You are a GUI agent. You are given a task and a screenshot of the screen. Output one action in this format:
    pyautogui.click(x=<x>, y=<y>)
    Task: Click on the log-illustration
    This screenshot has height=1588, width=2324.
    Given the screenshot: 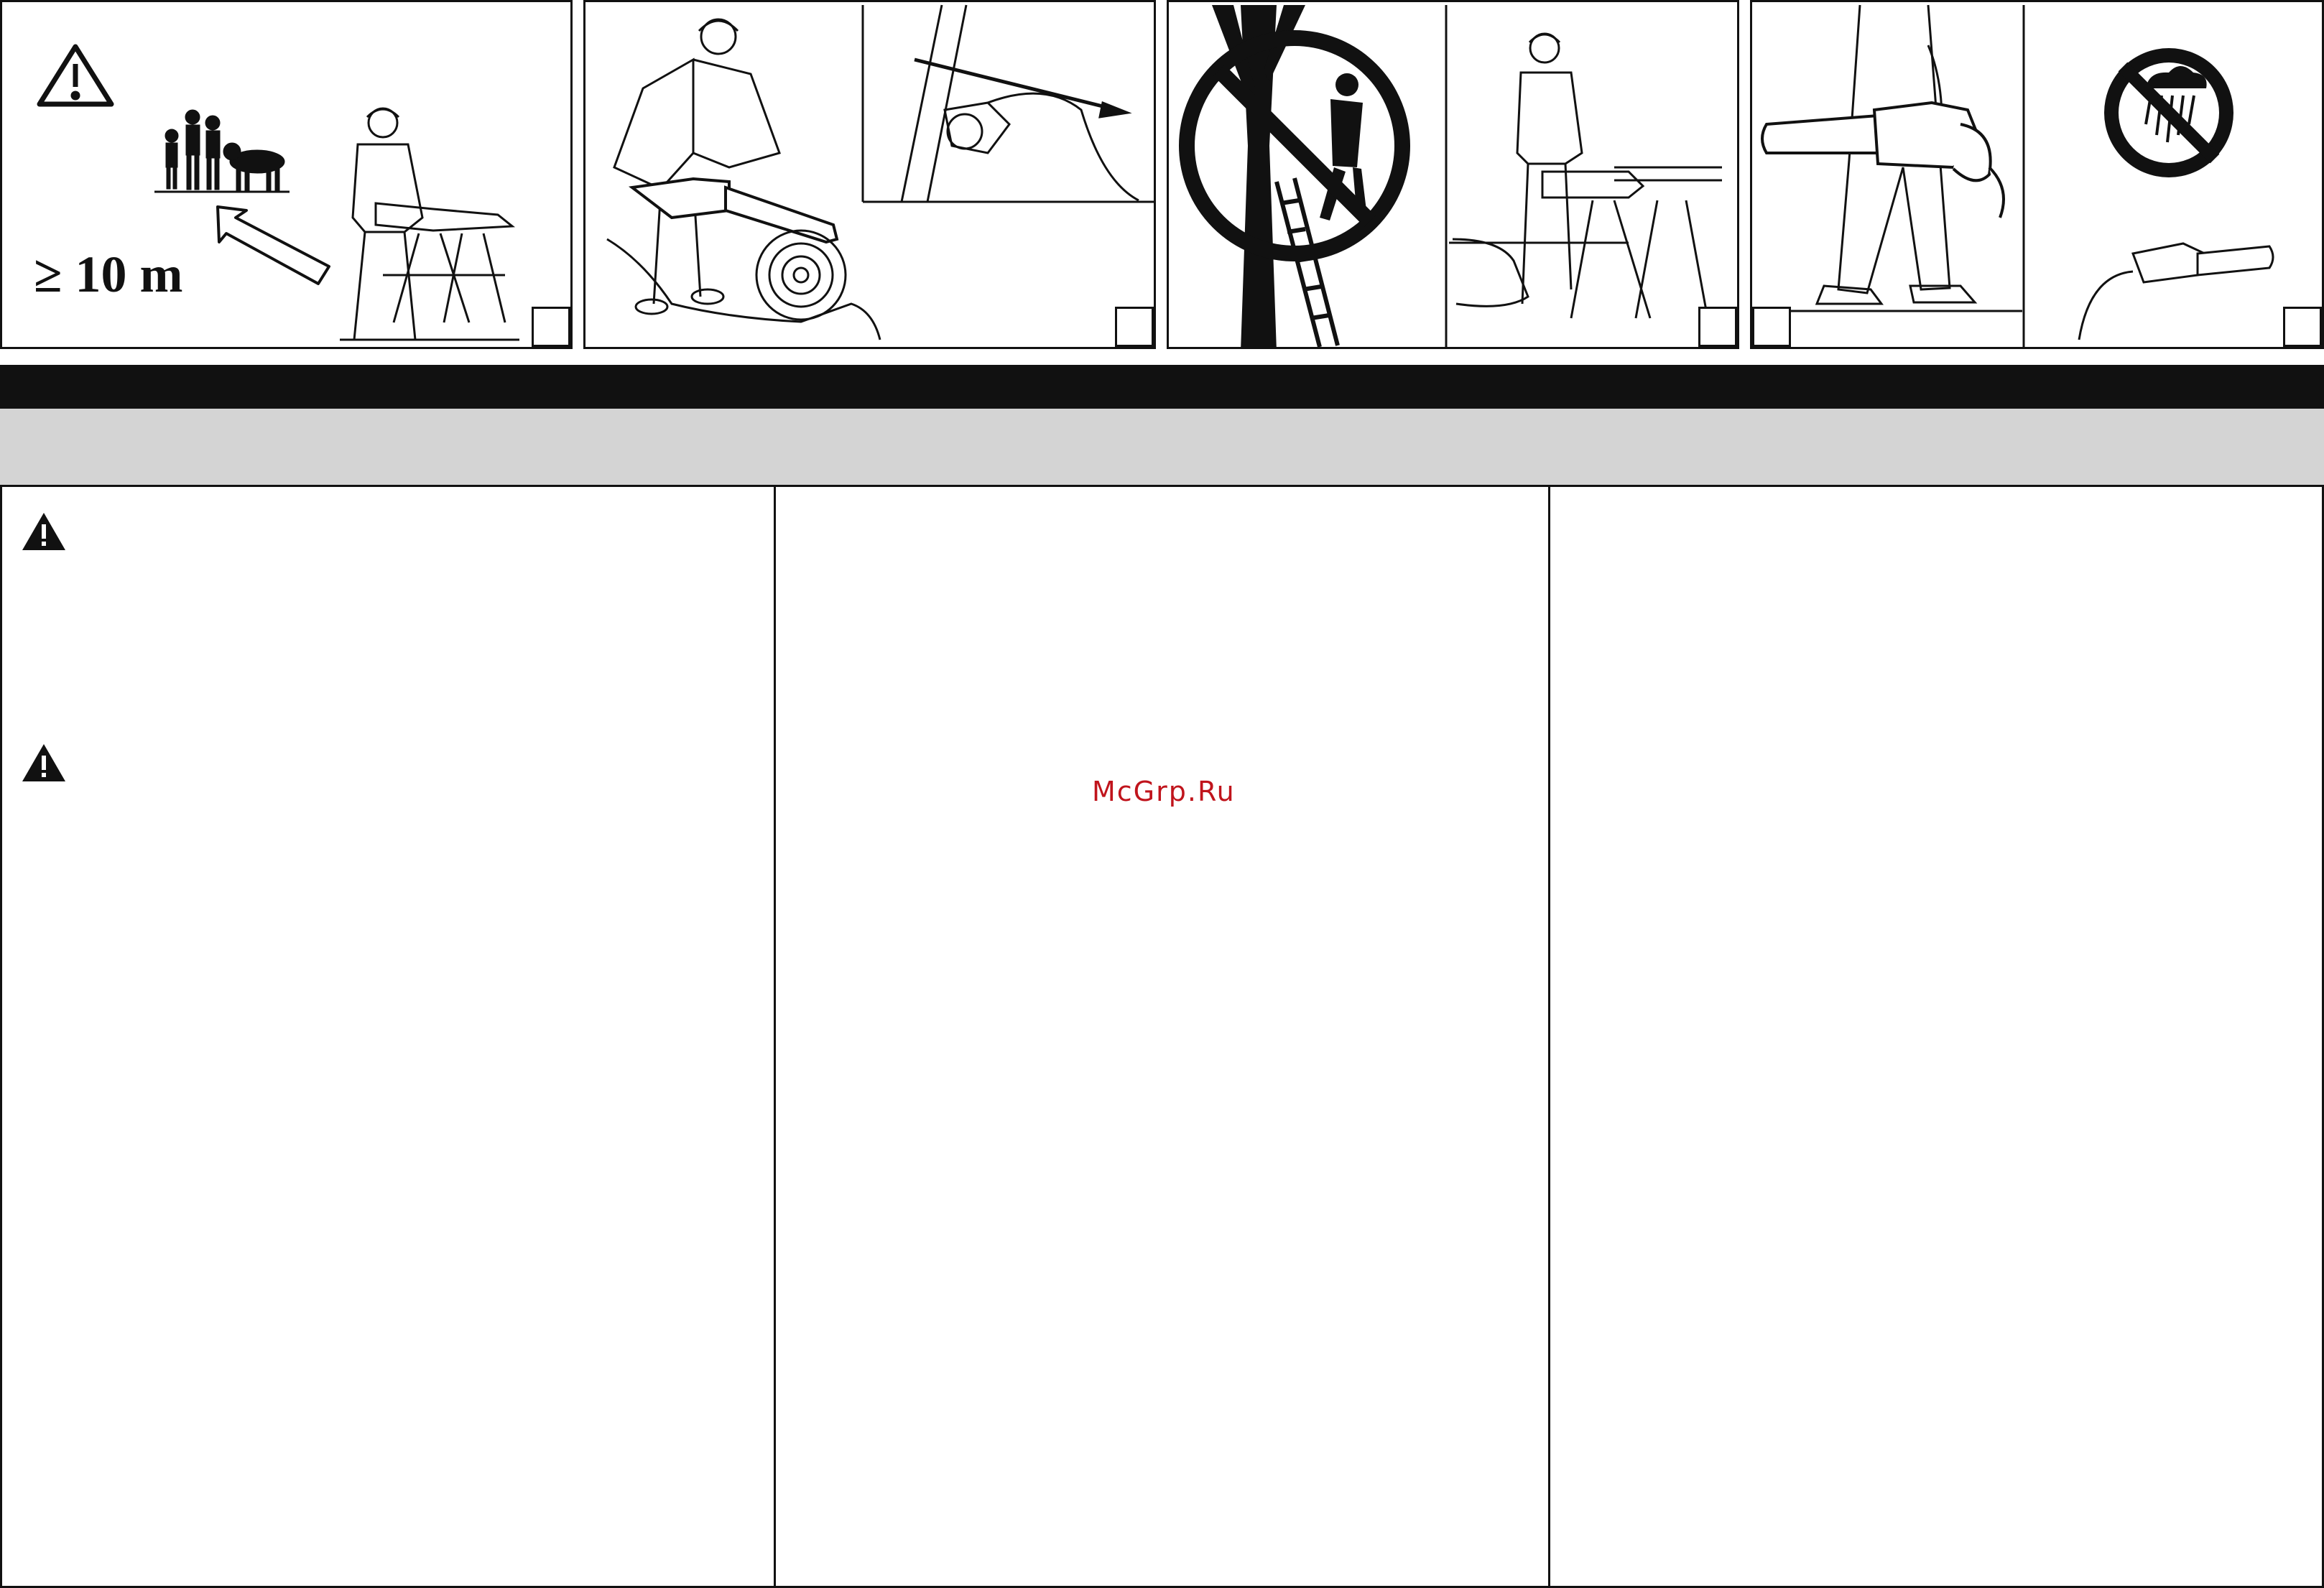 What is the action you would take?
    pyautogui.click(x=743, y=284)
    